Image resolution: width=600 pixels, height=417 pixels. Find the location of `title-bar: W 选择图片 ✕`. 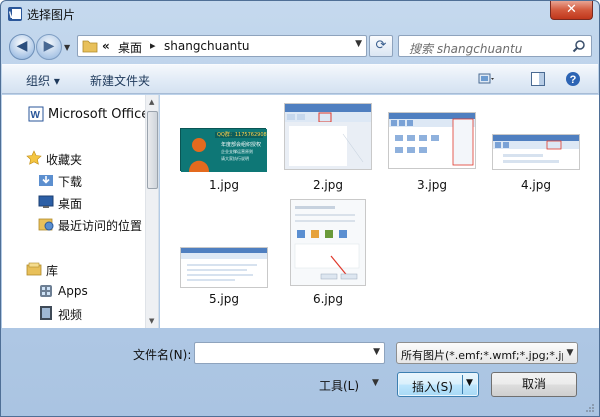

title-bar: W 选择图片 ✕ is located at coordinates (300, 14).